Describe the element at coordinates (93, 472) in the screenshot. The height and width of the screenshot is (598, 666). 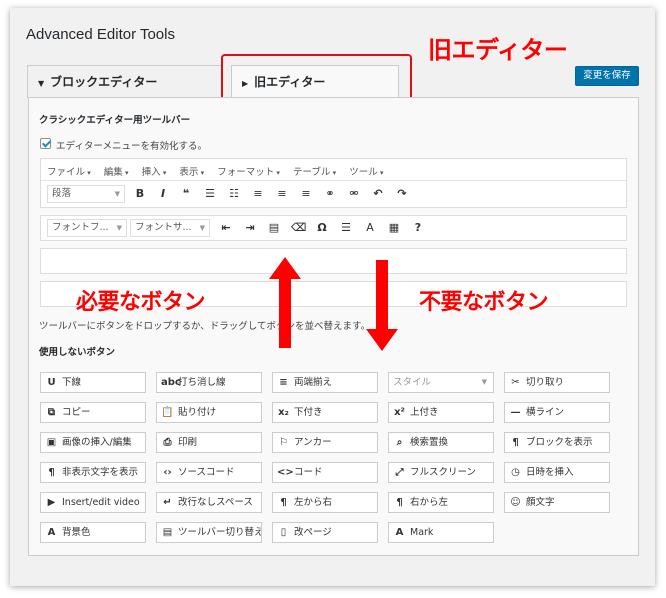
I see `unused-button: ¶ 非表示文字を表示` at that location.